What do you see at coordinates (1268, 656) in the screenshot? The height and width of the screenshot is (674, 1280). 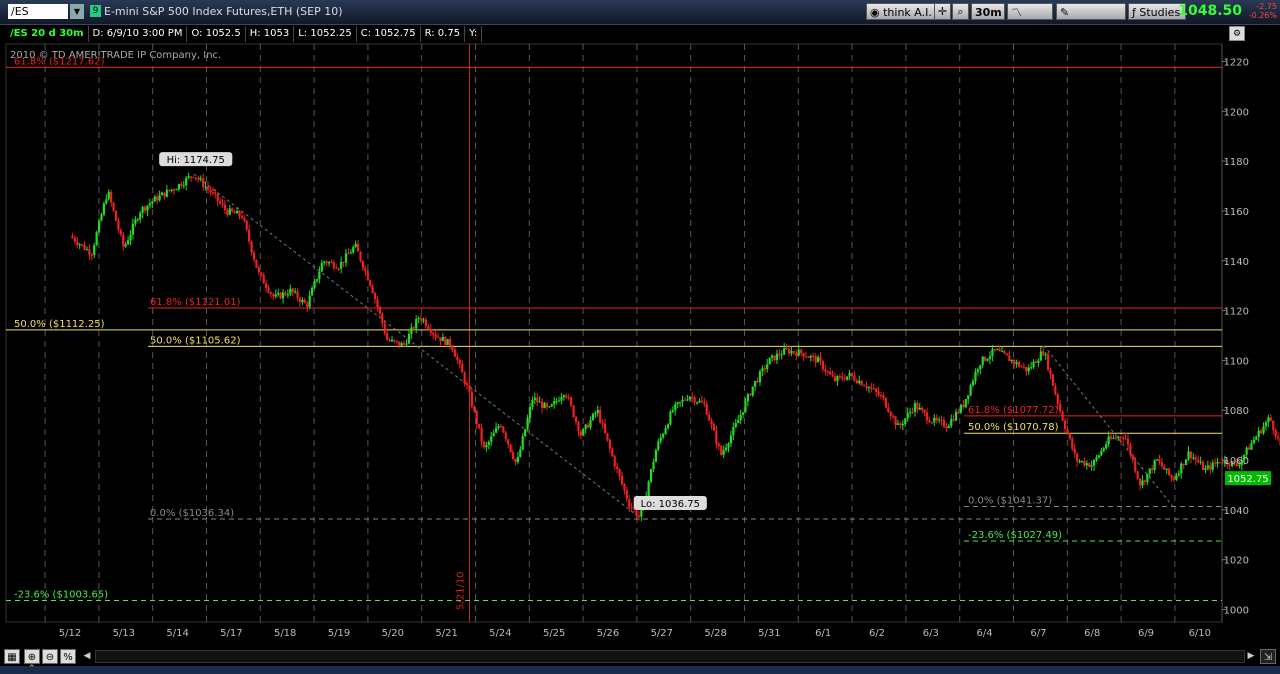 I see `expand-icon: ⇲` at bounding box center [1268, 656].